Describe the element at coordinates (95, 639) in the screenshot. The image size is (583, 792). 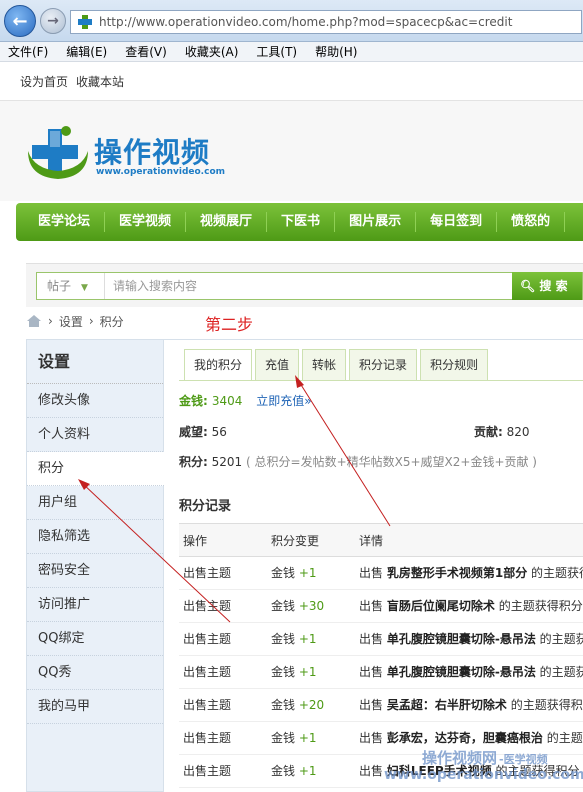
I see `sidebar-item-qq-bind: QQ绑定` at that location.